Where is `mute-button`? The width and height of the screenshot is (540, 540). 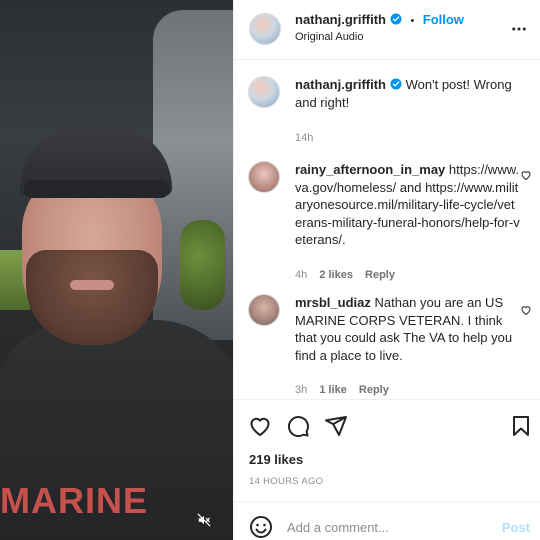
mute-button is located at coordinates (204, 520).